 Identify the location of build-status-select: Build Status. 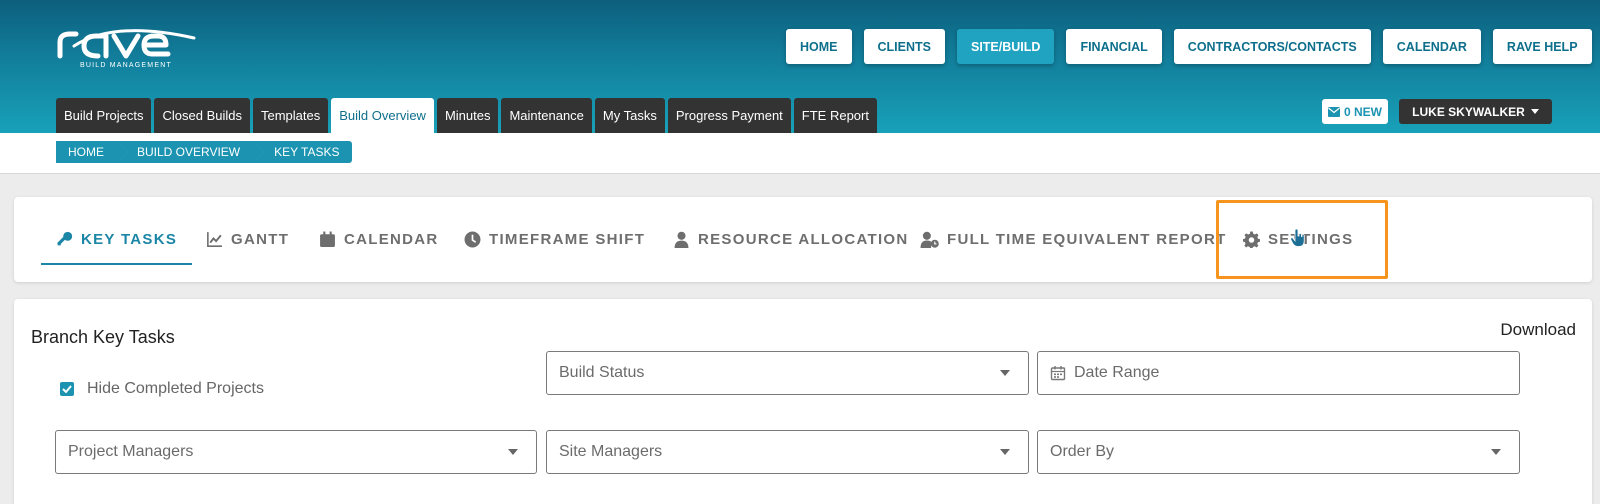
(787, 373).